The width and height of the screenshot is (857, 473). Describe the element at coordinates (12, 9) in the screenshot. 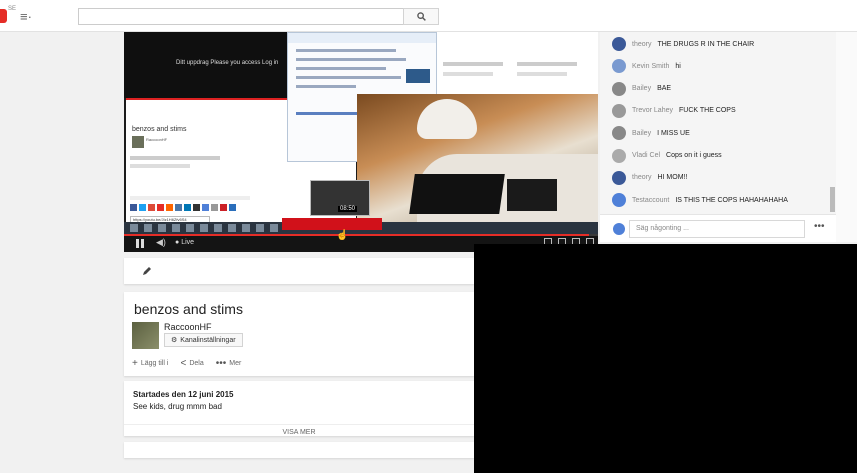

I see `logo-country: SE` at that location.